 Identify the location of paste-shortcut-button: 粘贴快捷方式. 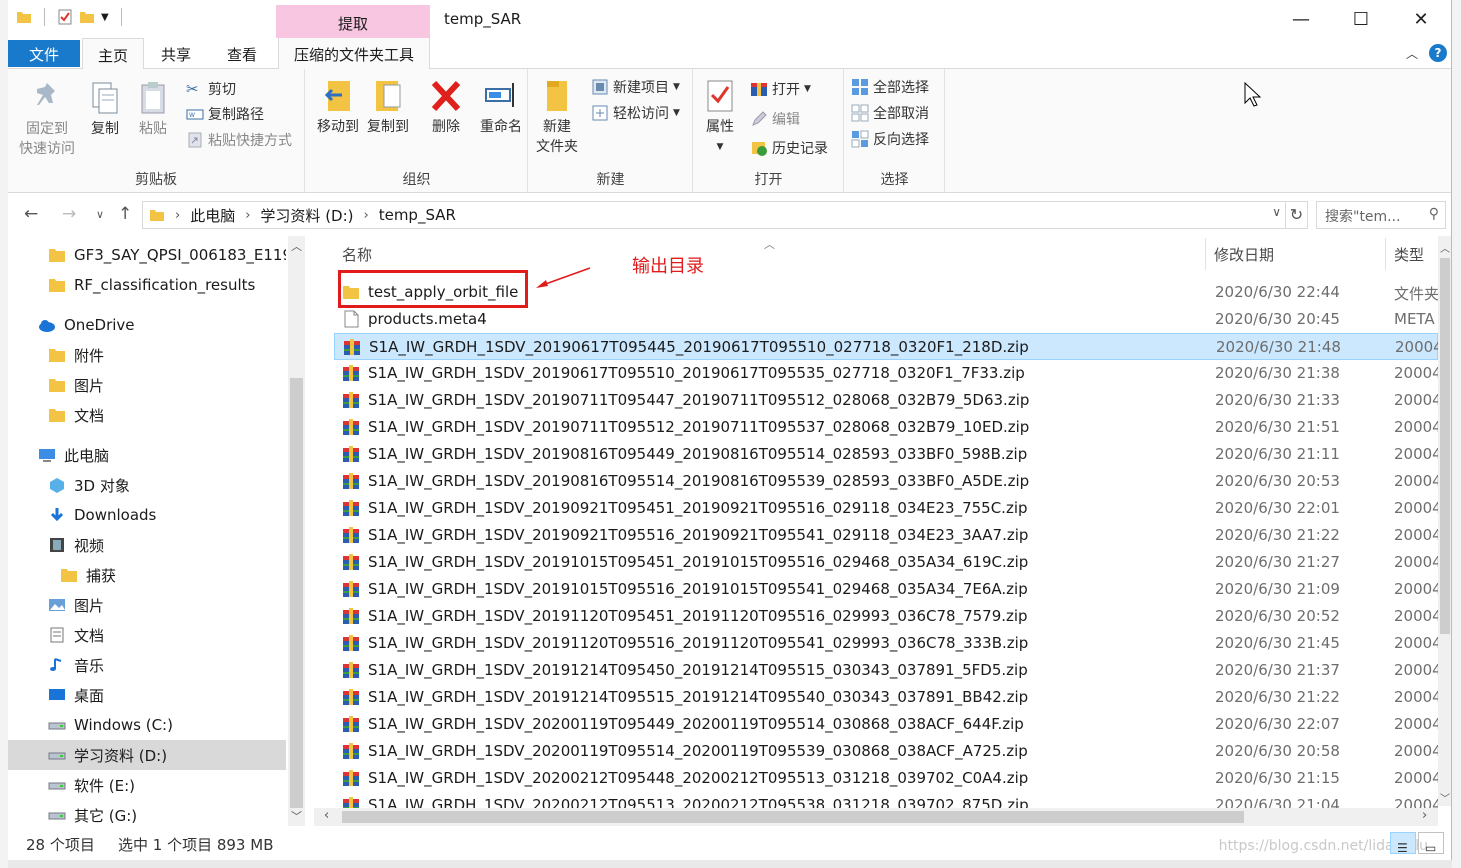
(239, 140).